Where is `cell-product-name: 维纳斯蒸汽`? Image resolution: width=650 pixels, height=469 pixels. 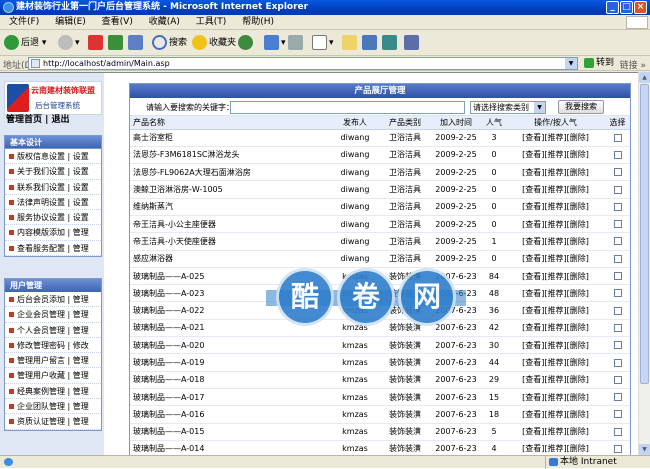
cell-product-name: 维纳斯蒸汽 is located at coordinates (230, 207).